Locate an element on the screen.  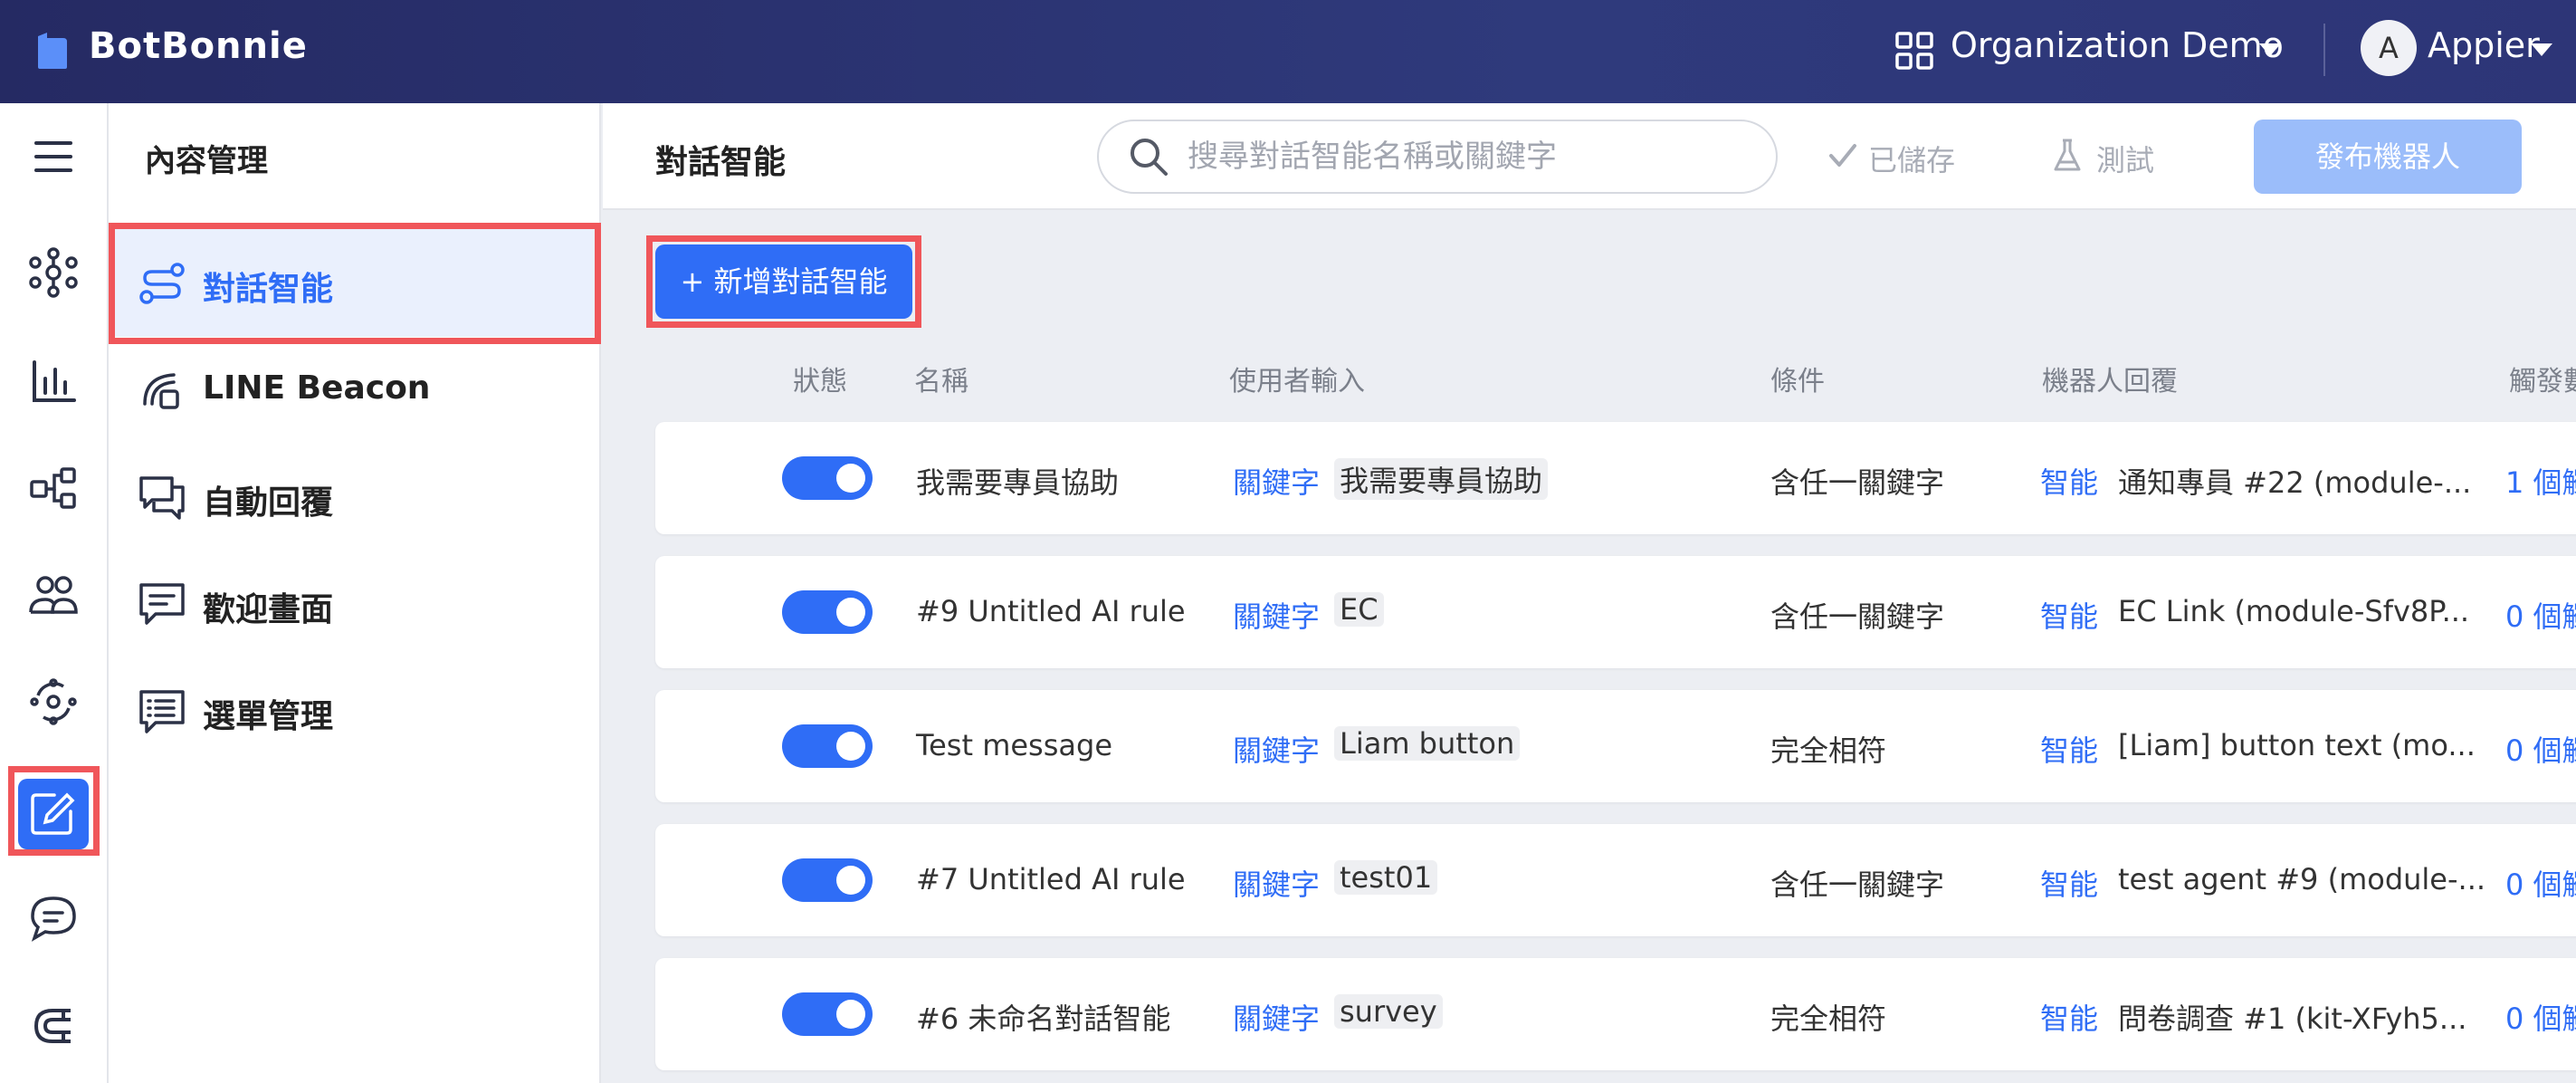
botbonnie-logo-icon is located at coordinates (52, 51).